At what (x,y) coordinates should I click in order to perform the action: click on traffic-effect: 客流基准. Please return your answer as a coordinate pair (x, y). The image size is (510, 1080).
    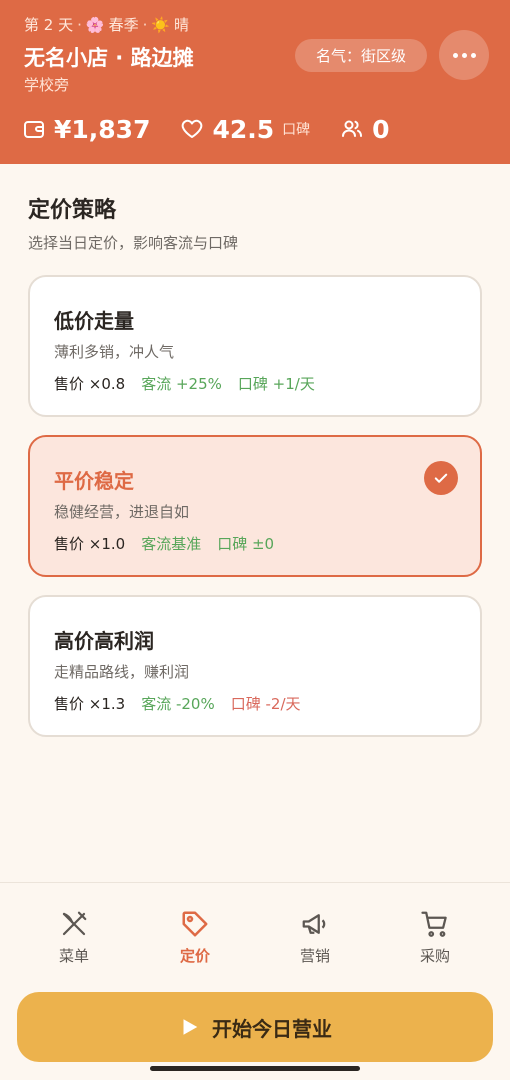
    Looking at the image, I should click on (171, 544).